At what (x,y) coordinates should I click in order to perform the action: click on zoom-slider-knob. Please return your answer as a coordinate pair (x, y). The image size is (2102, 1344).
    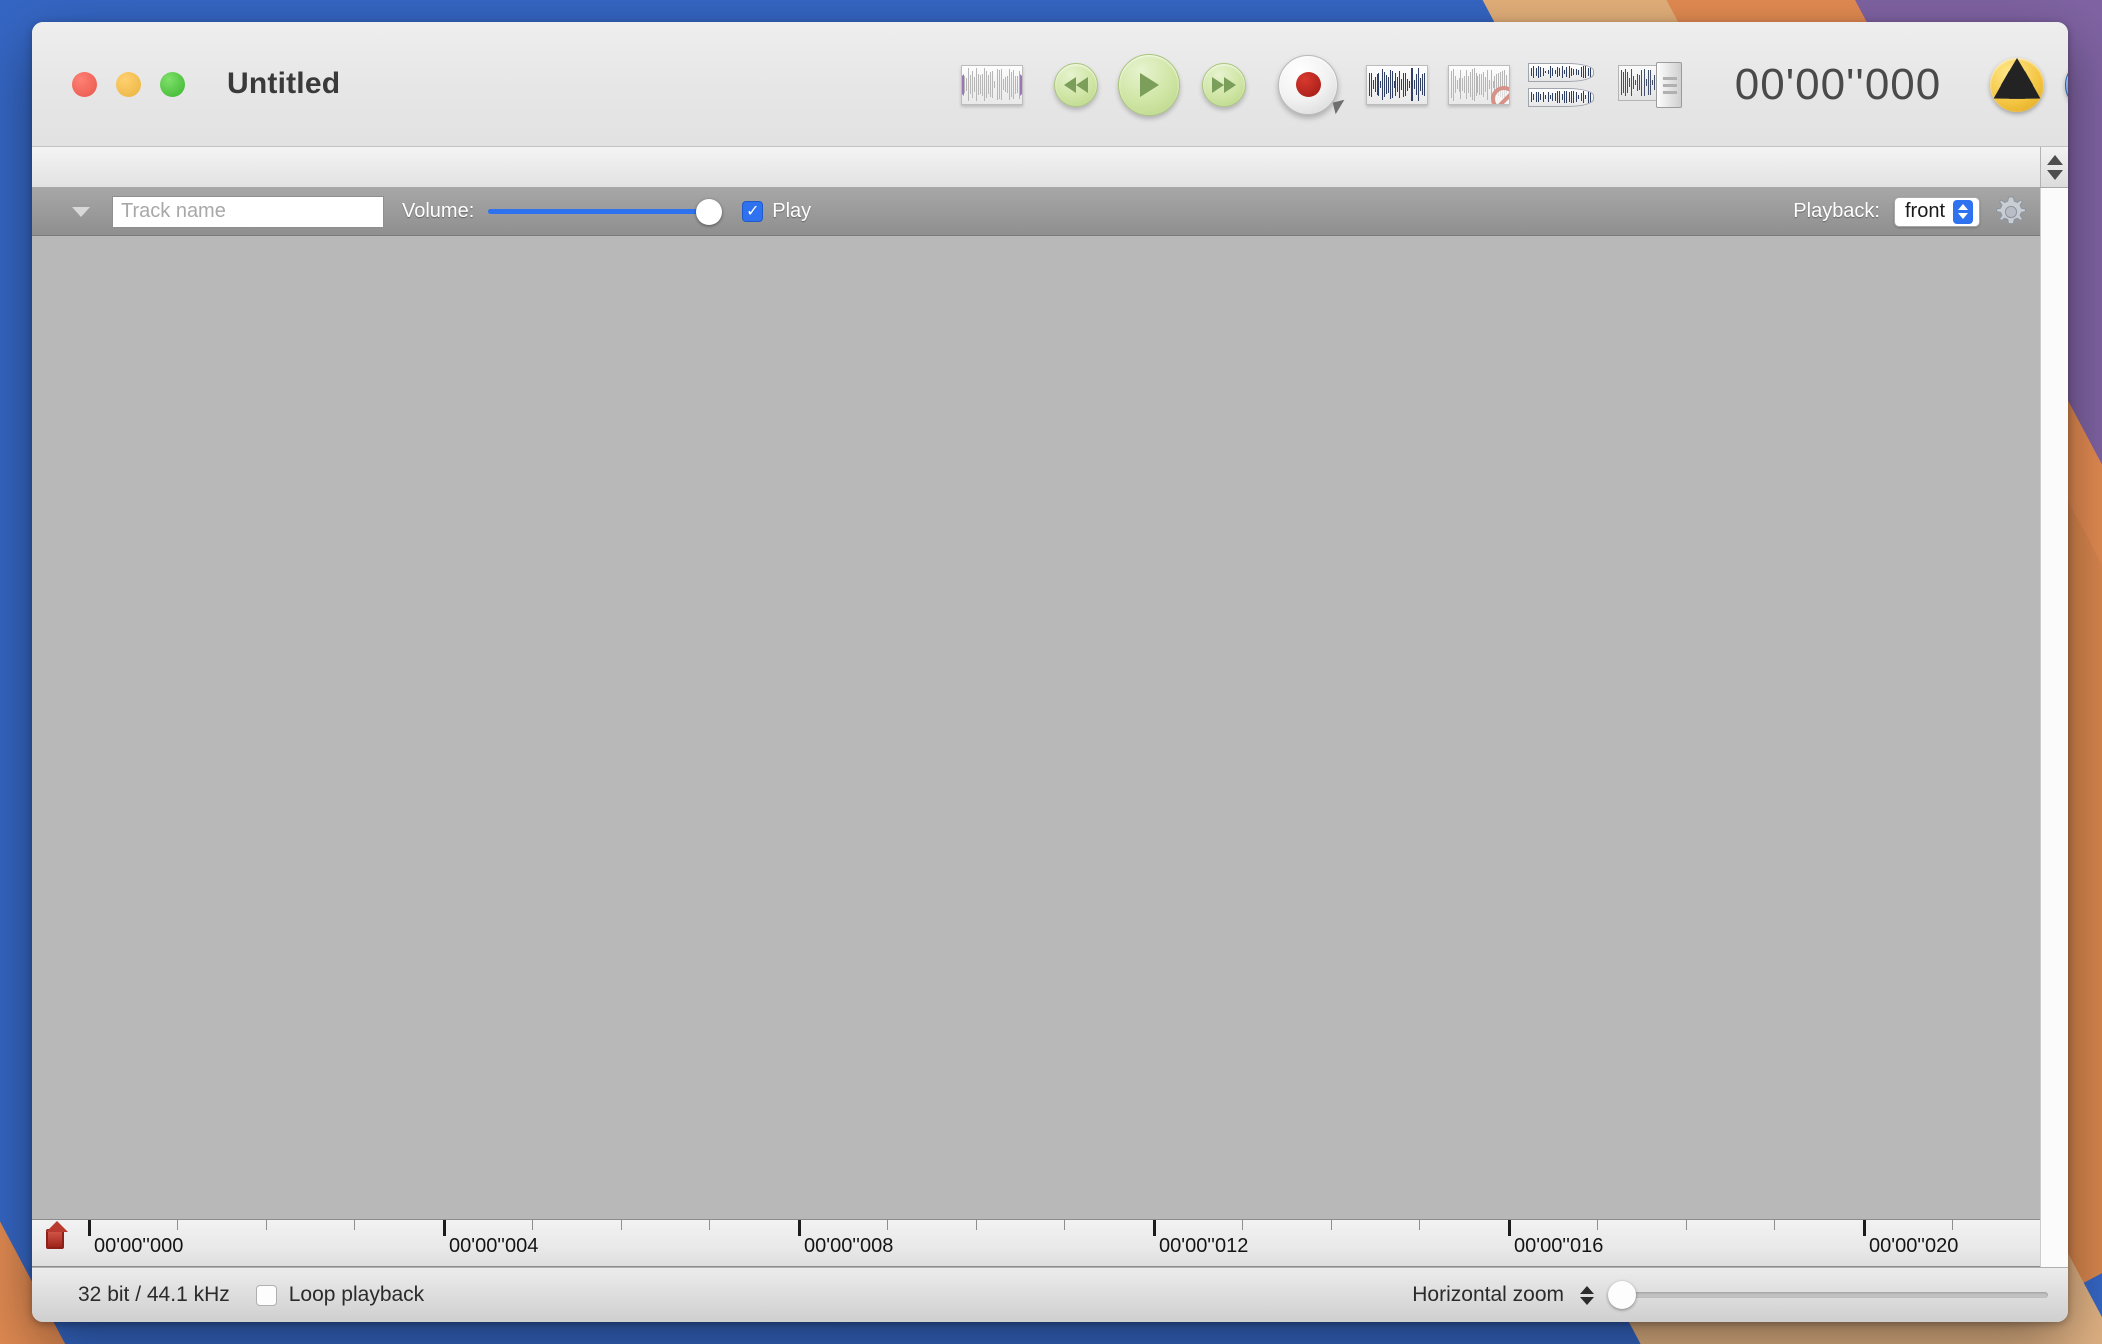
    Looking at the image, I should click on (1622, 1295).